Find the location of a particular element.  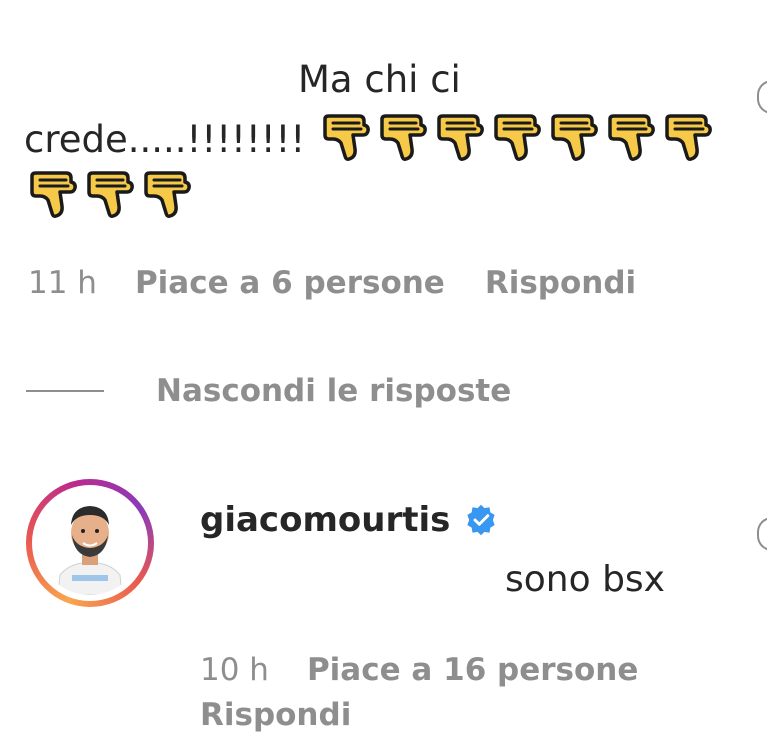

hide-replies-toggle: Nascondi le risposte is located at coordinates (268, 391).